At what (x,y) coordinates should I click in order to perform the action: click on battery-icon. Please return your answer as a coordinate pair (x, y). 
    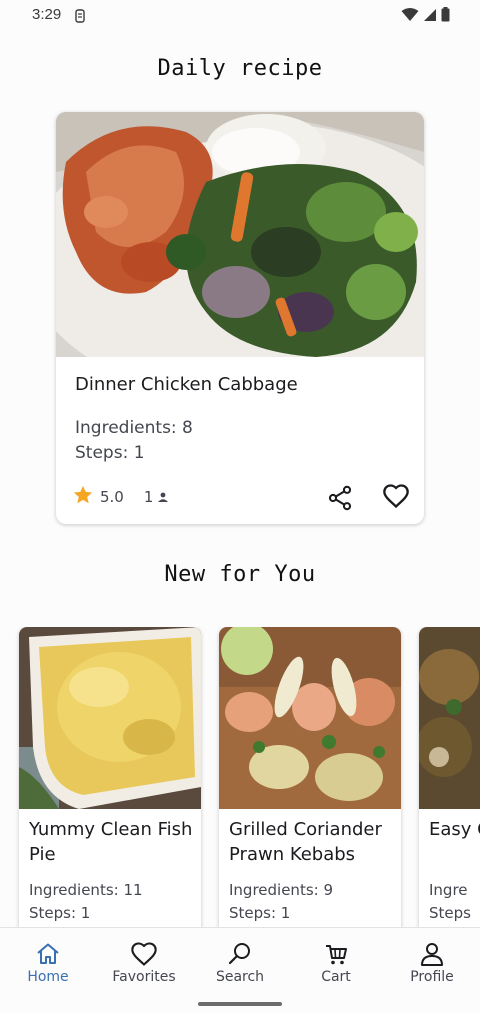
    Looking at the image, I should click on (445, 16).